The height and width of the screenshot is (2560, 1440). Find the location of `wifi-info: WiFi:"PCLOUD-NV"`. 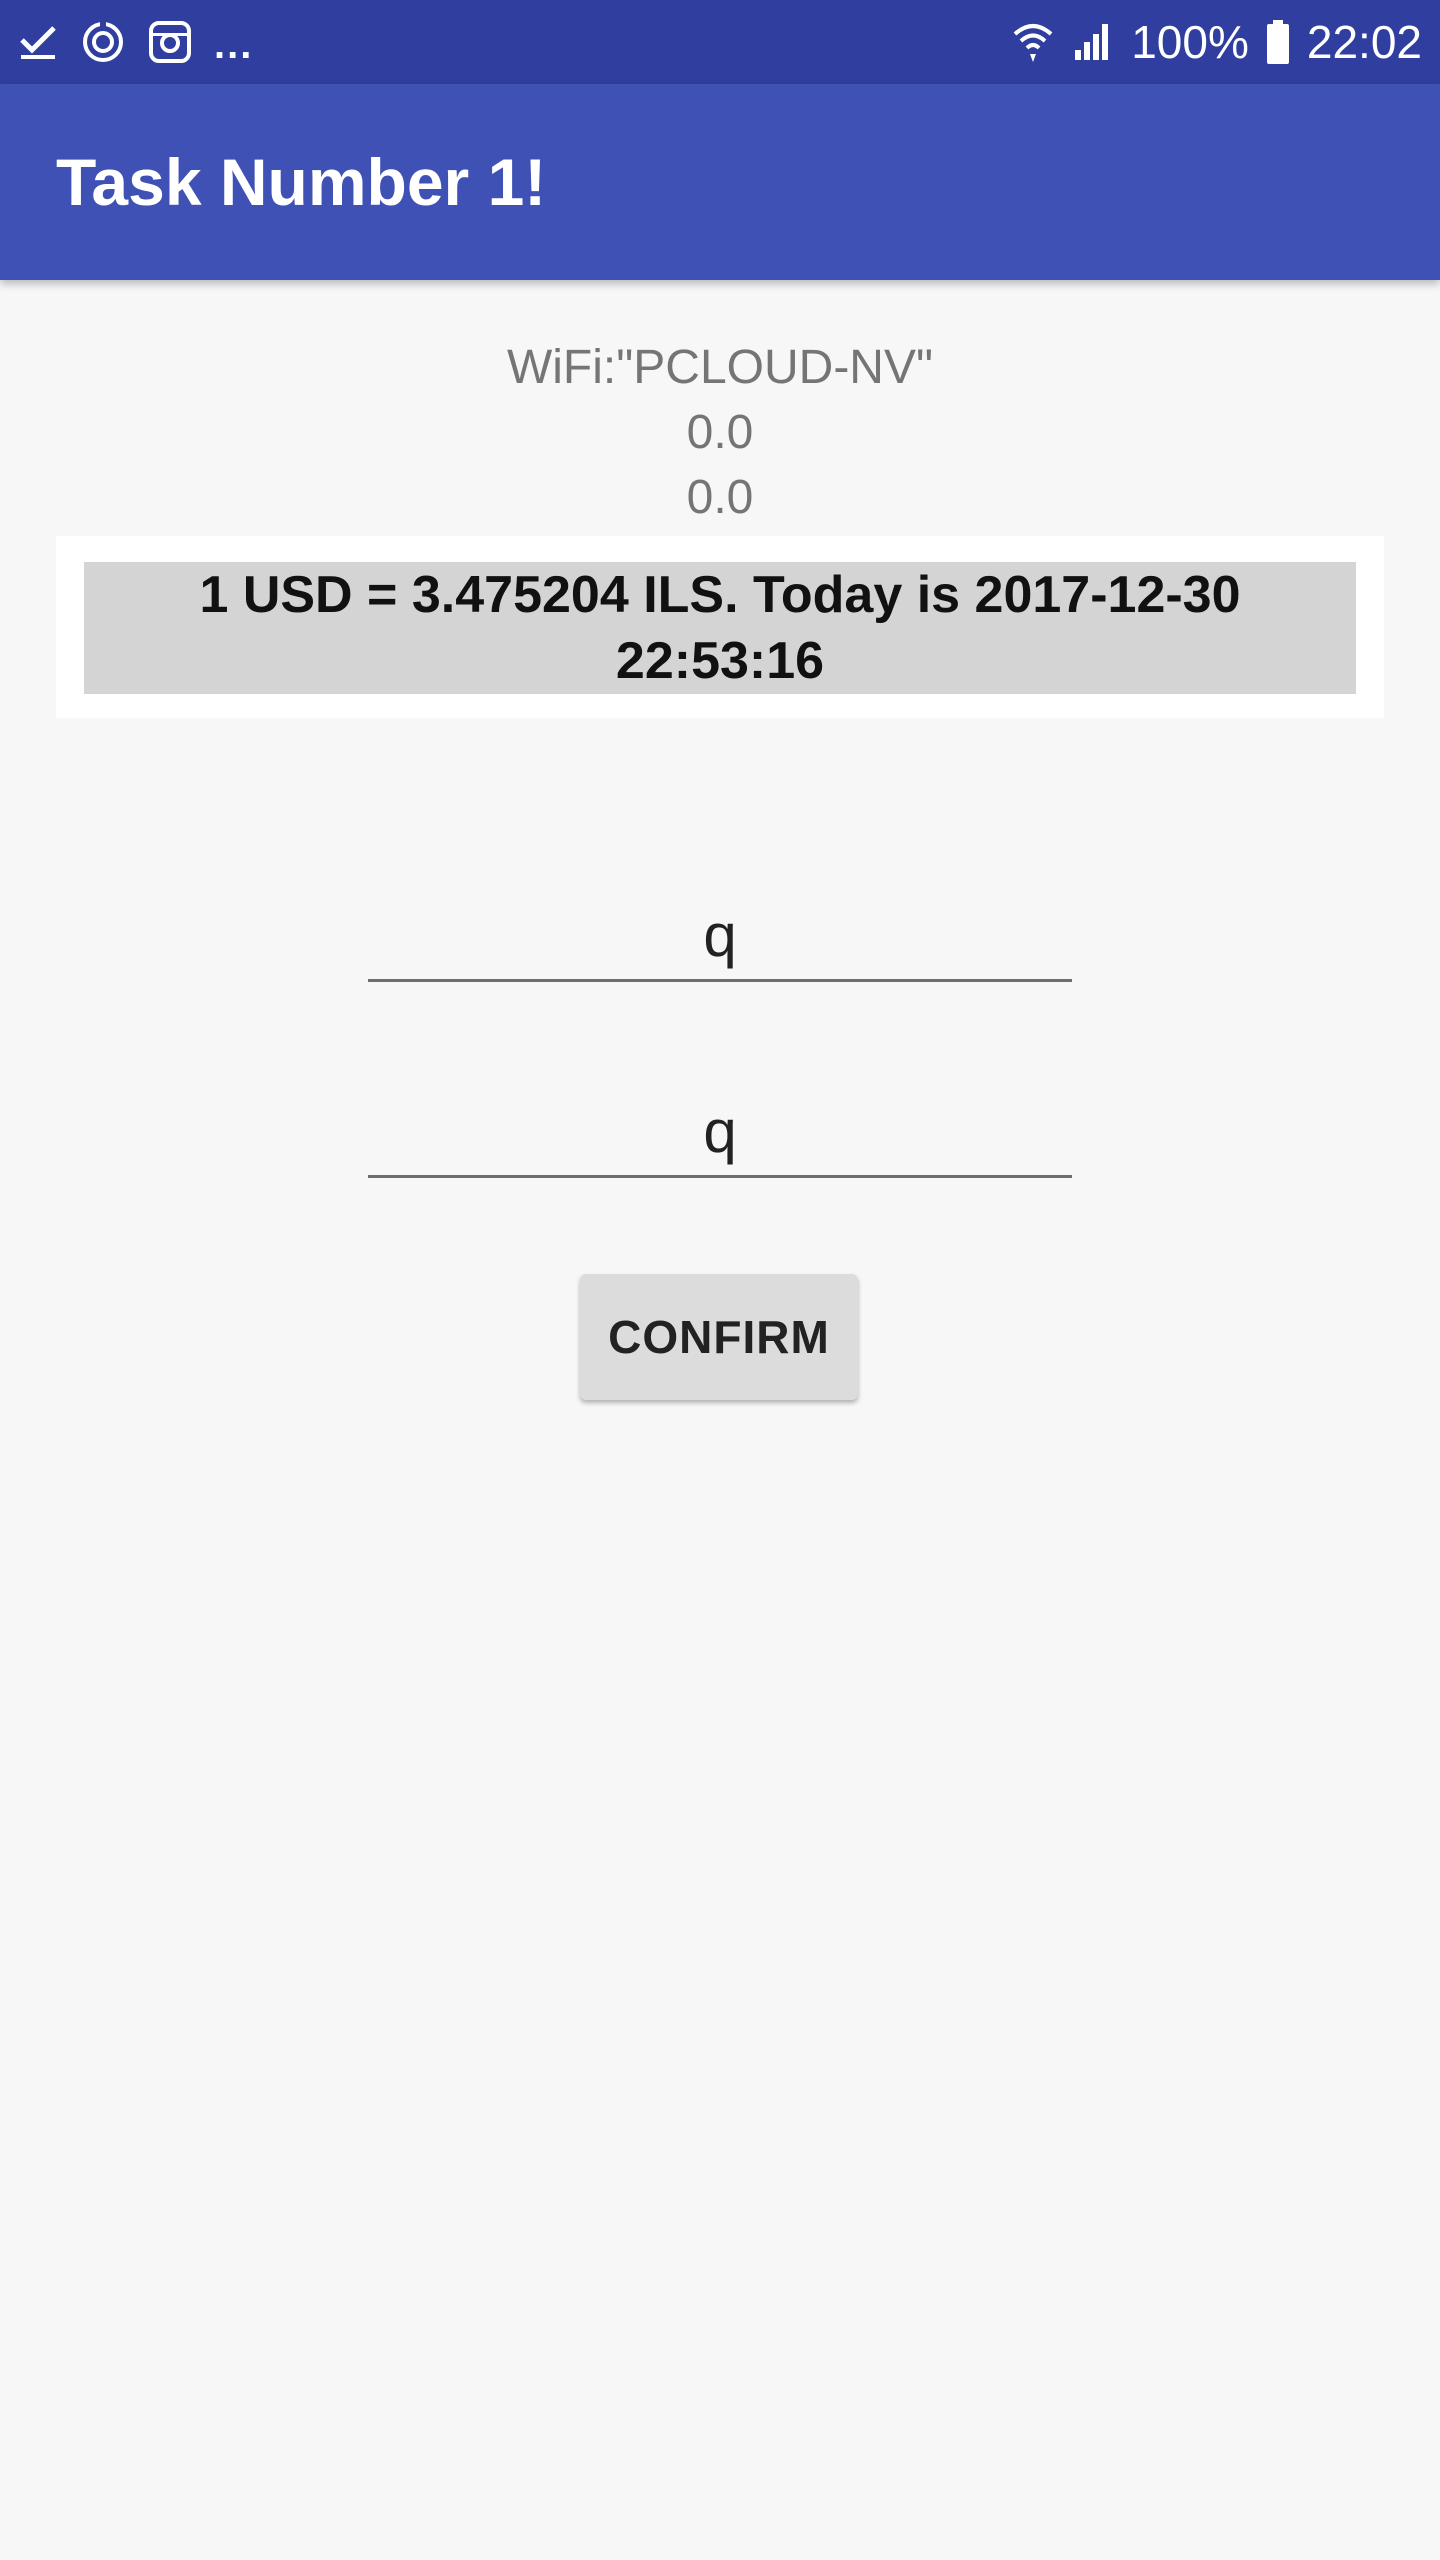

wifi-info: WiFi:"PCLOUD-NV" is located at coordinates (720, 367).